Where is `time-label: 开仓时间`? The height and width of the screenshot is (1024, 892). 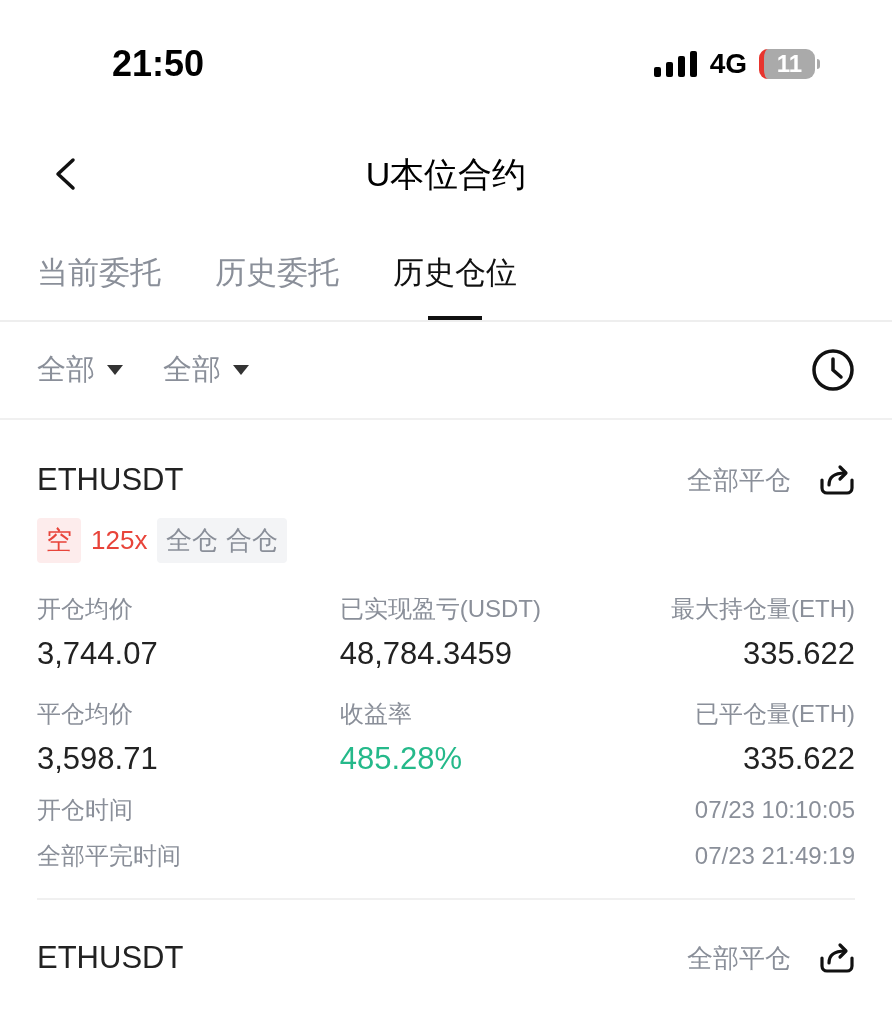 time-label: 开仓时间 is located at coordinates (85, 810).